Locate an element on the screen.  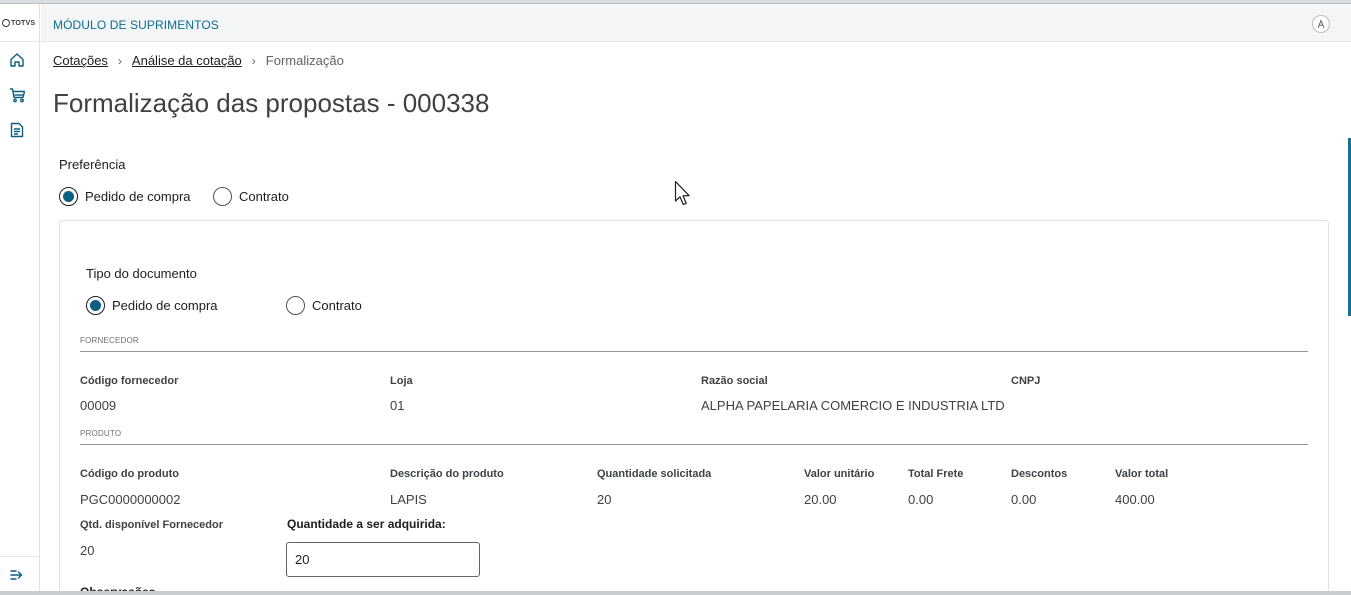
total-frete-value: 0.00 is located at coordinates (921, 499).